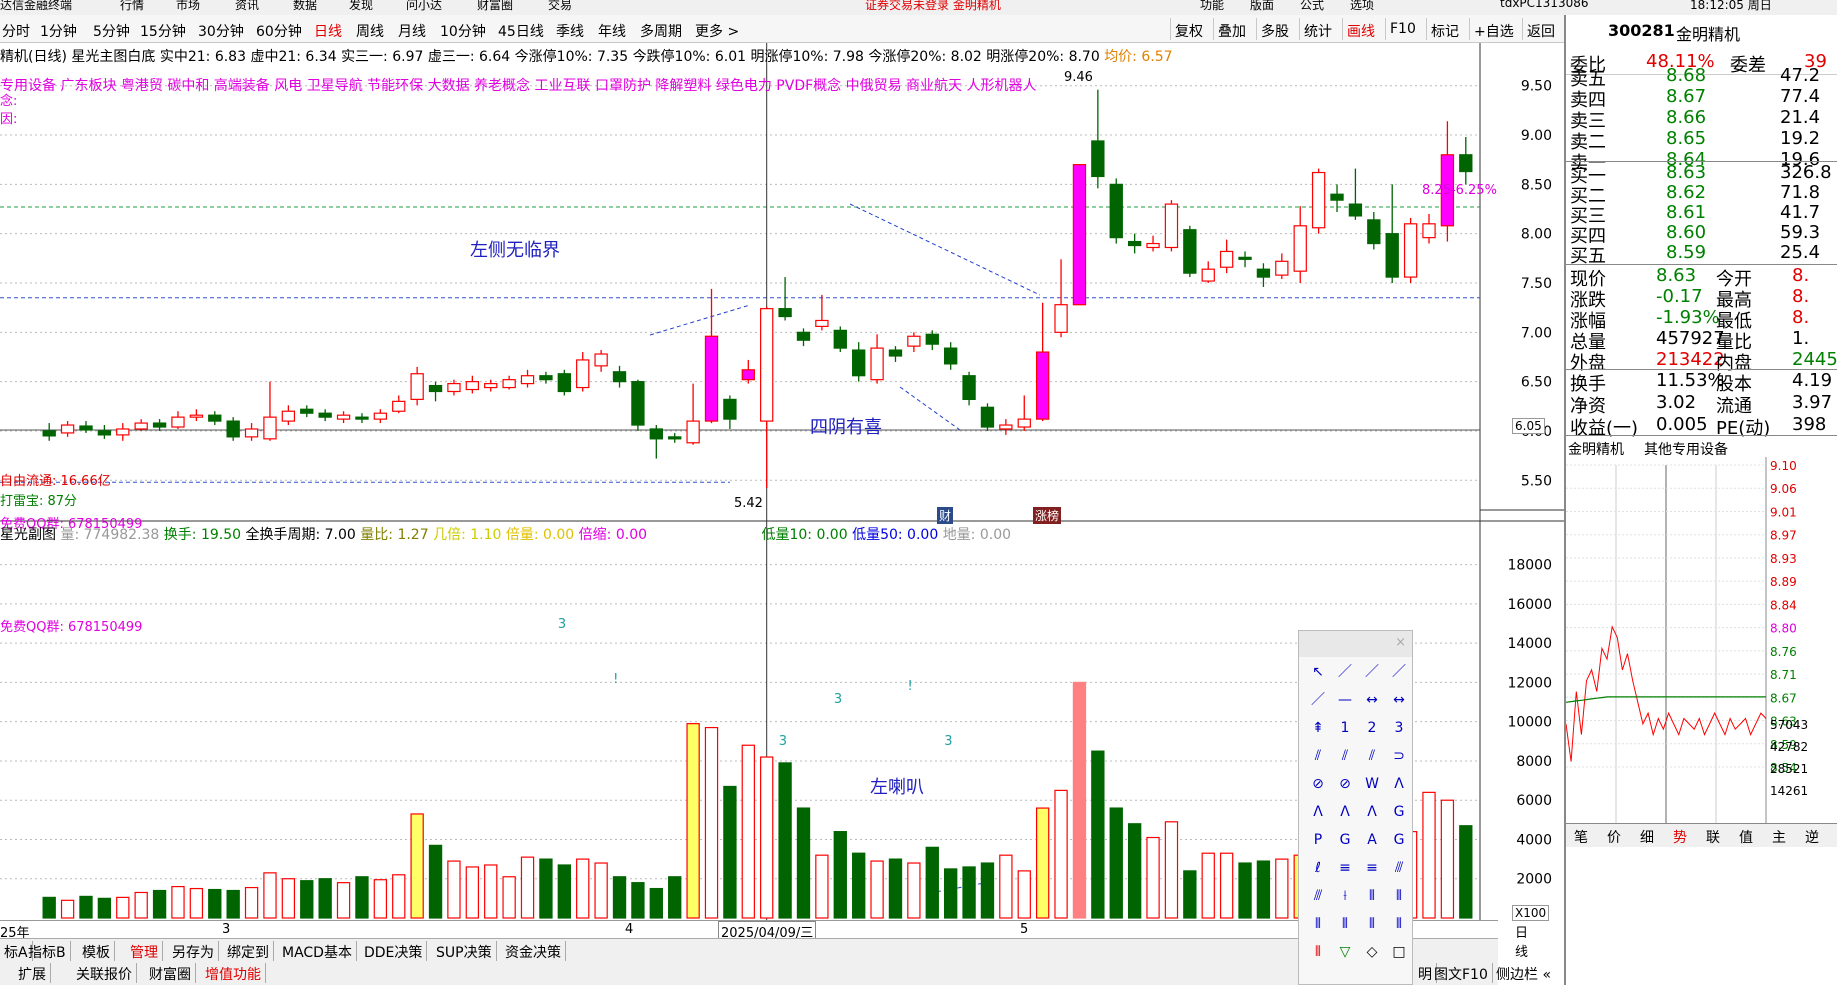  I want to click on period-timeshare: 分时, so click(16, 31).